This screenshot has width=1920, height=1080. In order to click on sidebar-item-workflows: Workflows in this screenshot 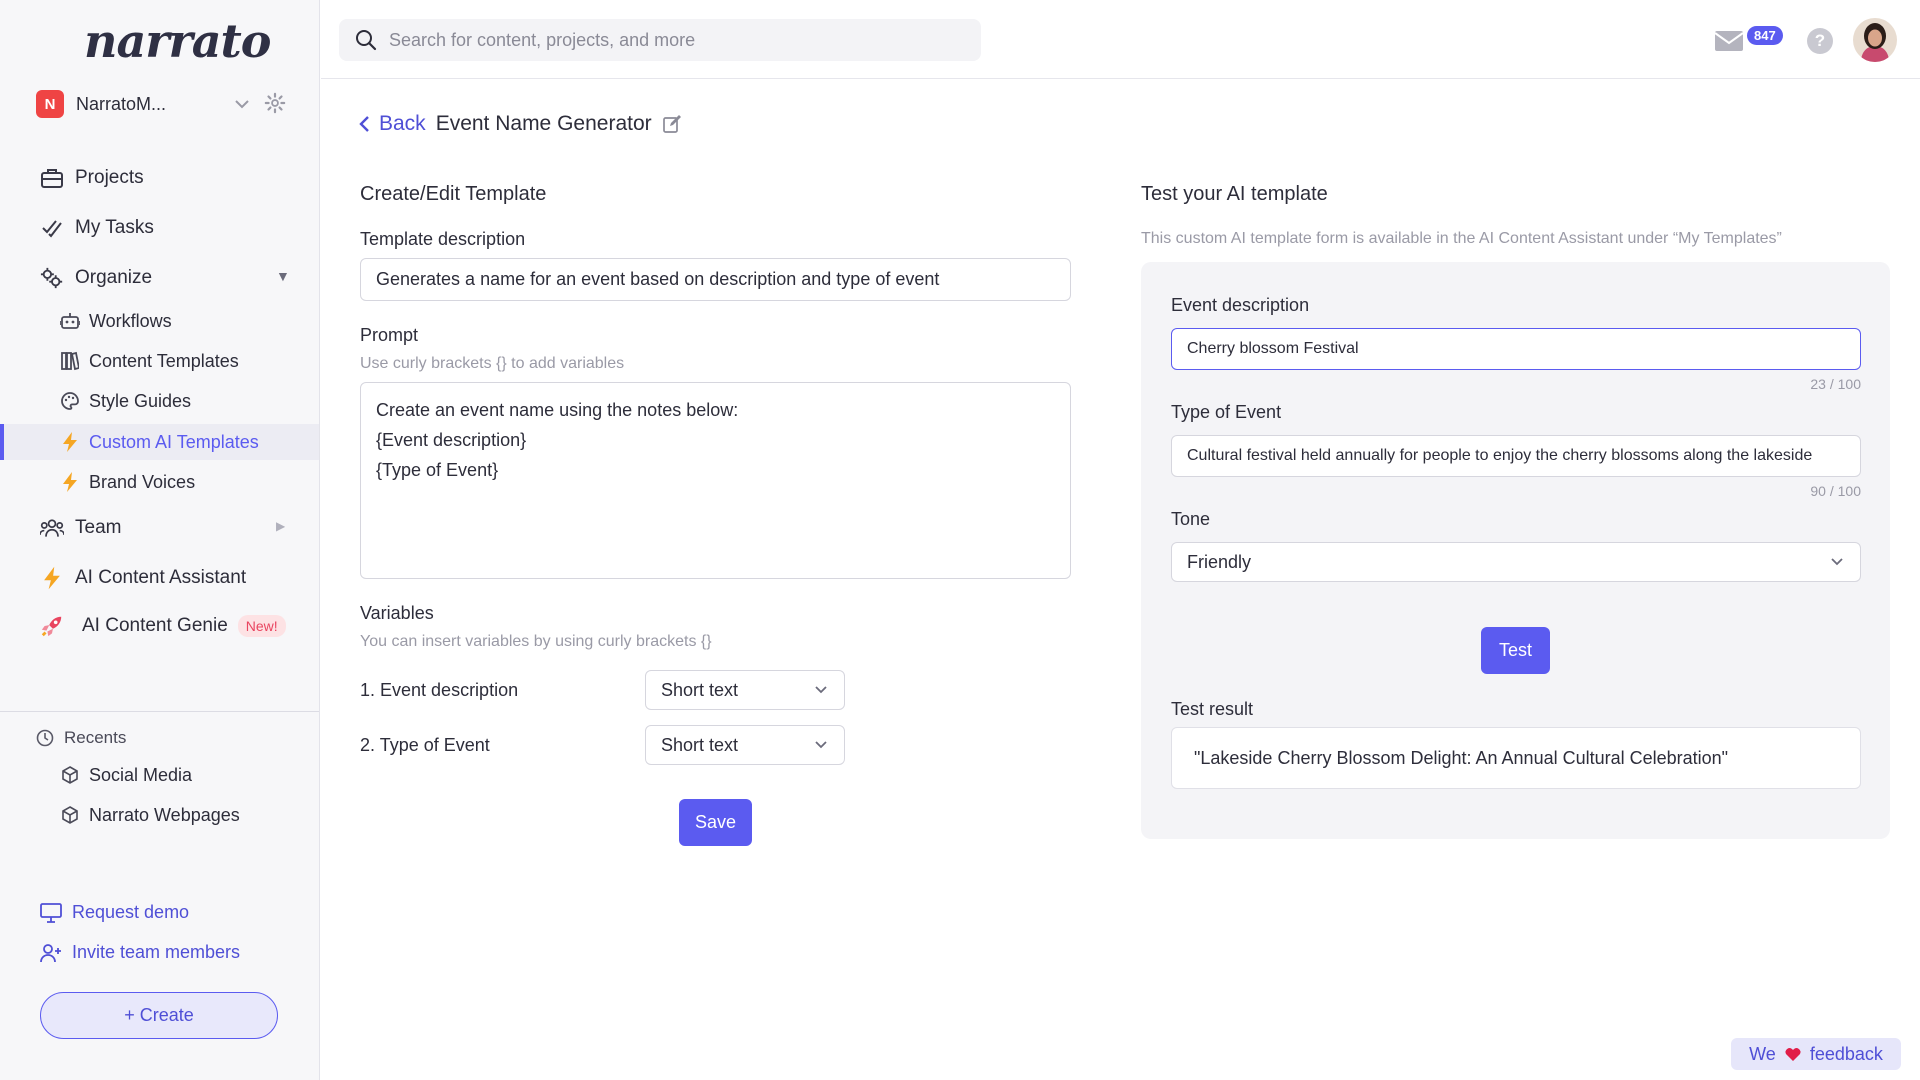, I will do `click(116, 321)`.